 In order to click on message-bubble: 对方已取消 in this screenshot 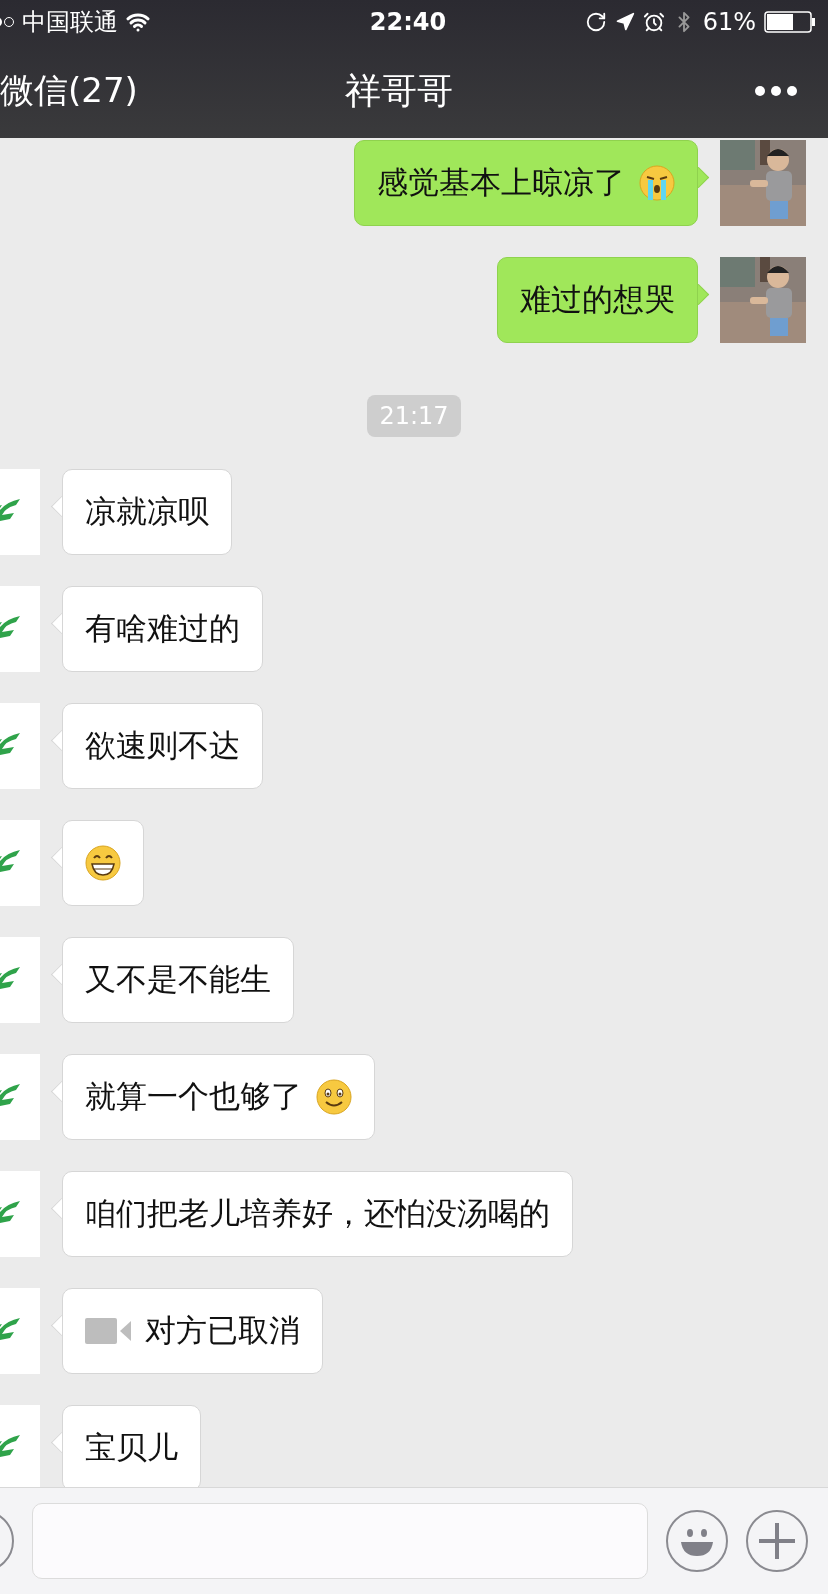, I will do `click(192, 1331)`.